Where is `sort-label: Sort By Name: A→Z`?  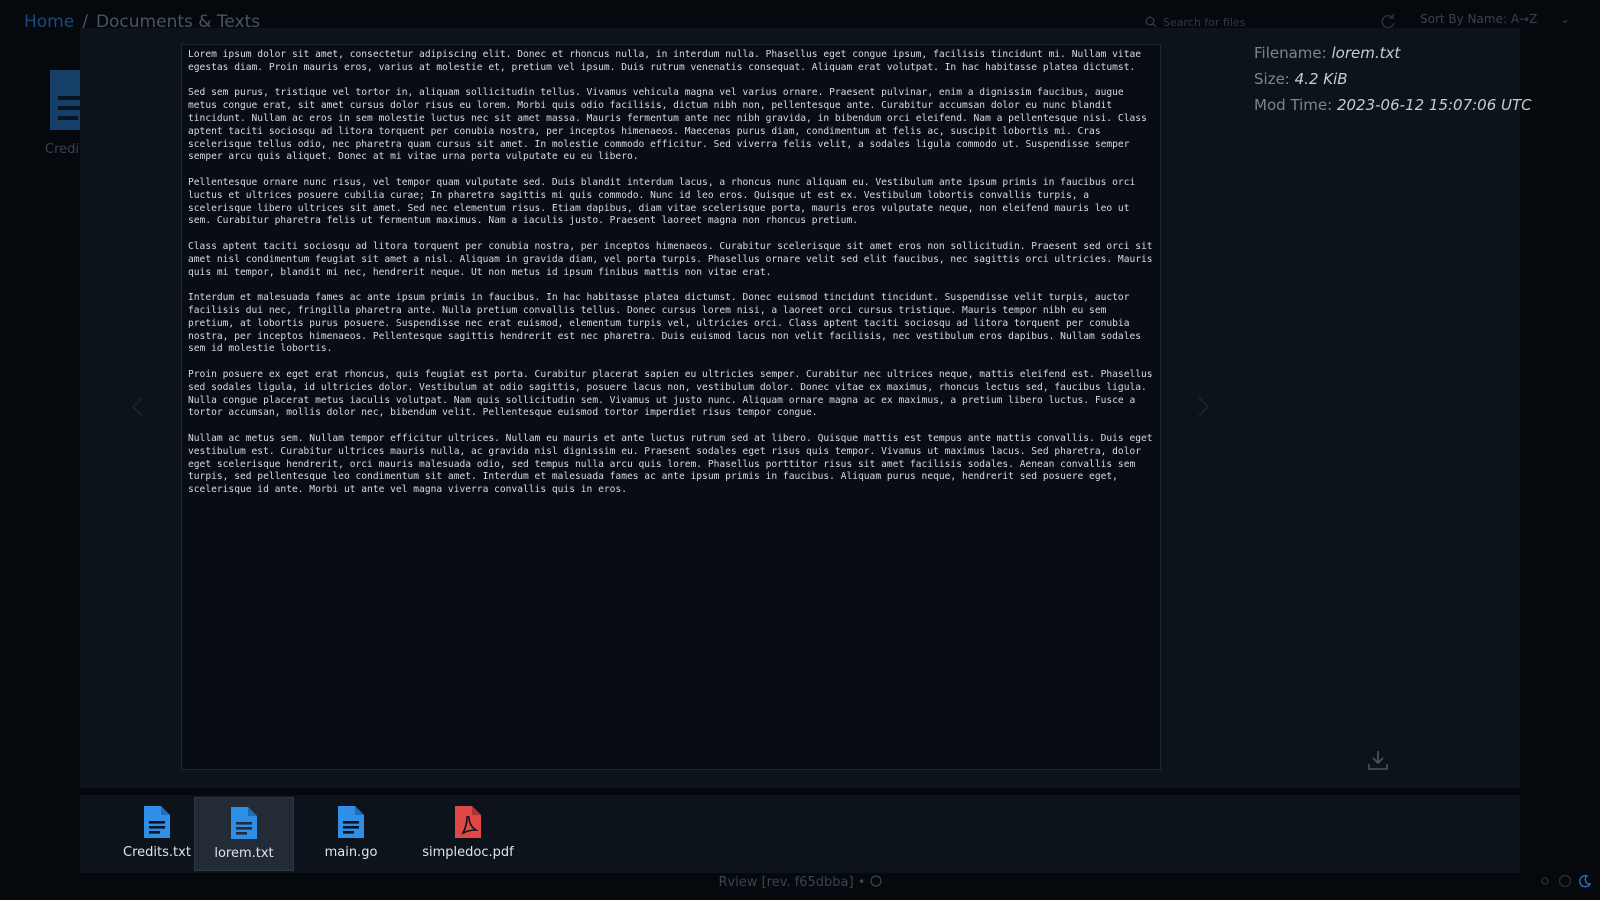
sort-label: Sort By Name: A→Z is located at coordinates (1479, 19).